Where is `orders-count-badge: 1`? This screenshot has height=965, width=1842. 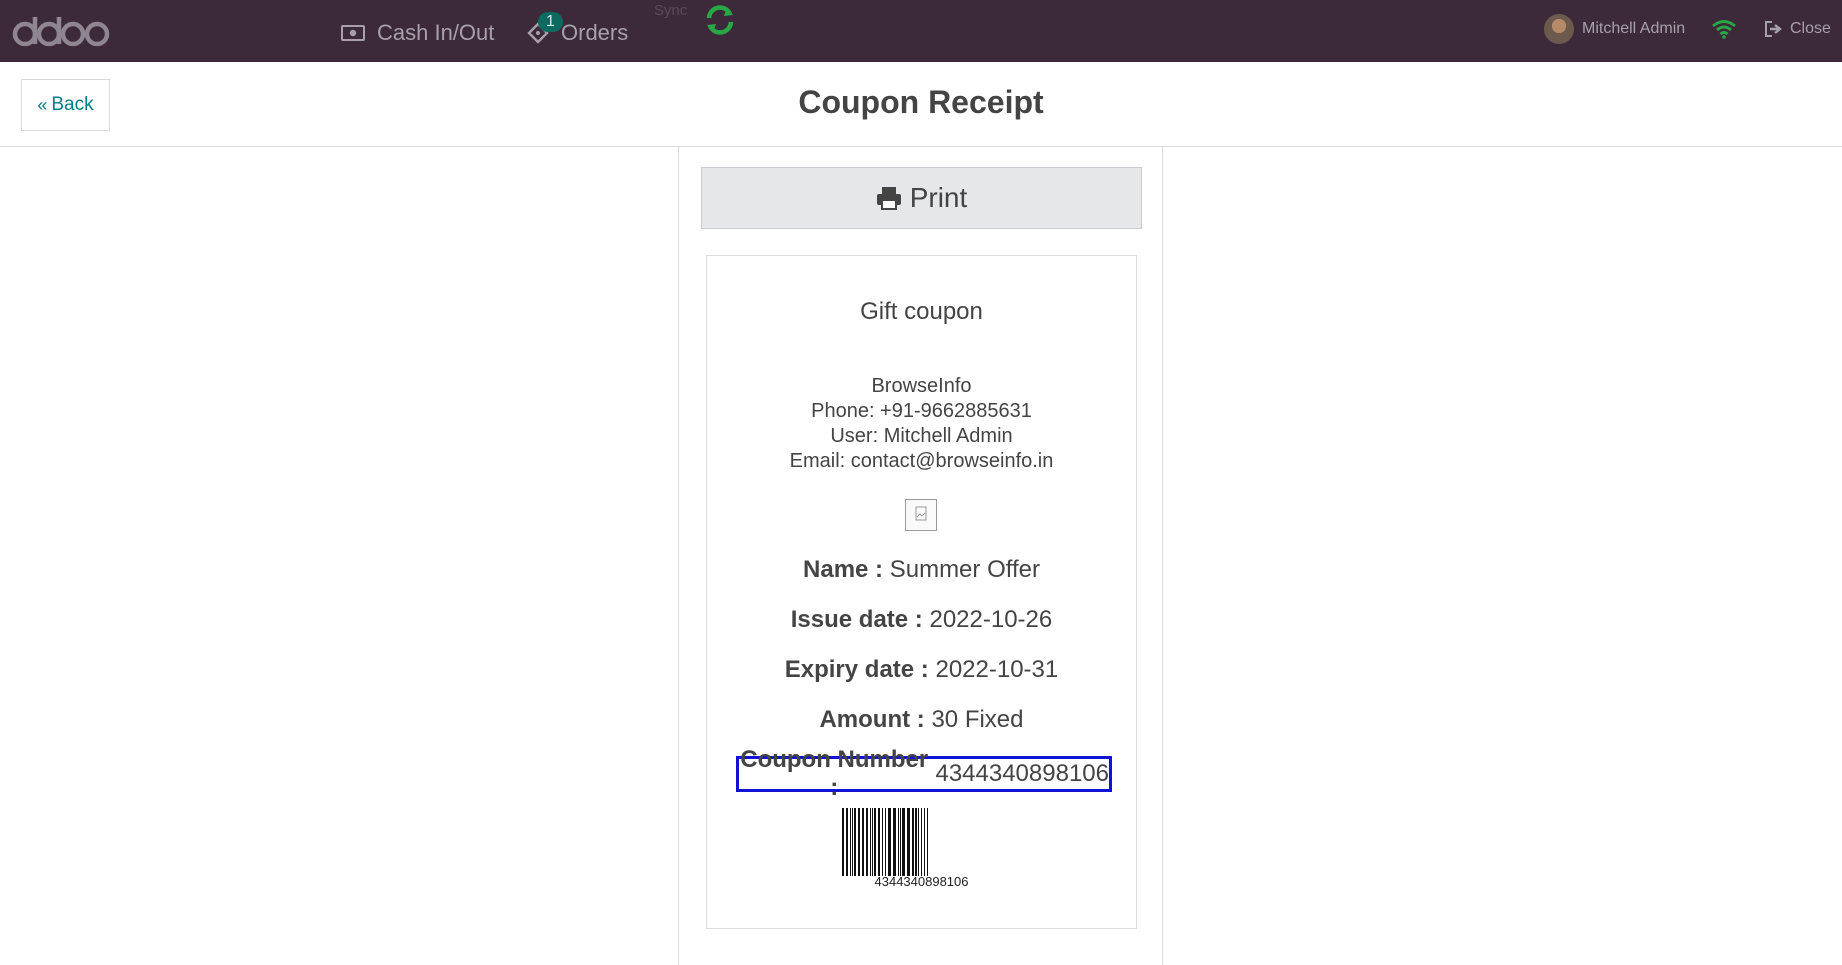 orders-count-badge: 1 is located at coordinates (550, 22).